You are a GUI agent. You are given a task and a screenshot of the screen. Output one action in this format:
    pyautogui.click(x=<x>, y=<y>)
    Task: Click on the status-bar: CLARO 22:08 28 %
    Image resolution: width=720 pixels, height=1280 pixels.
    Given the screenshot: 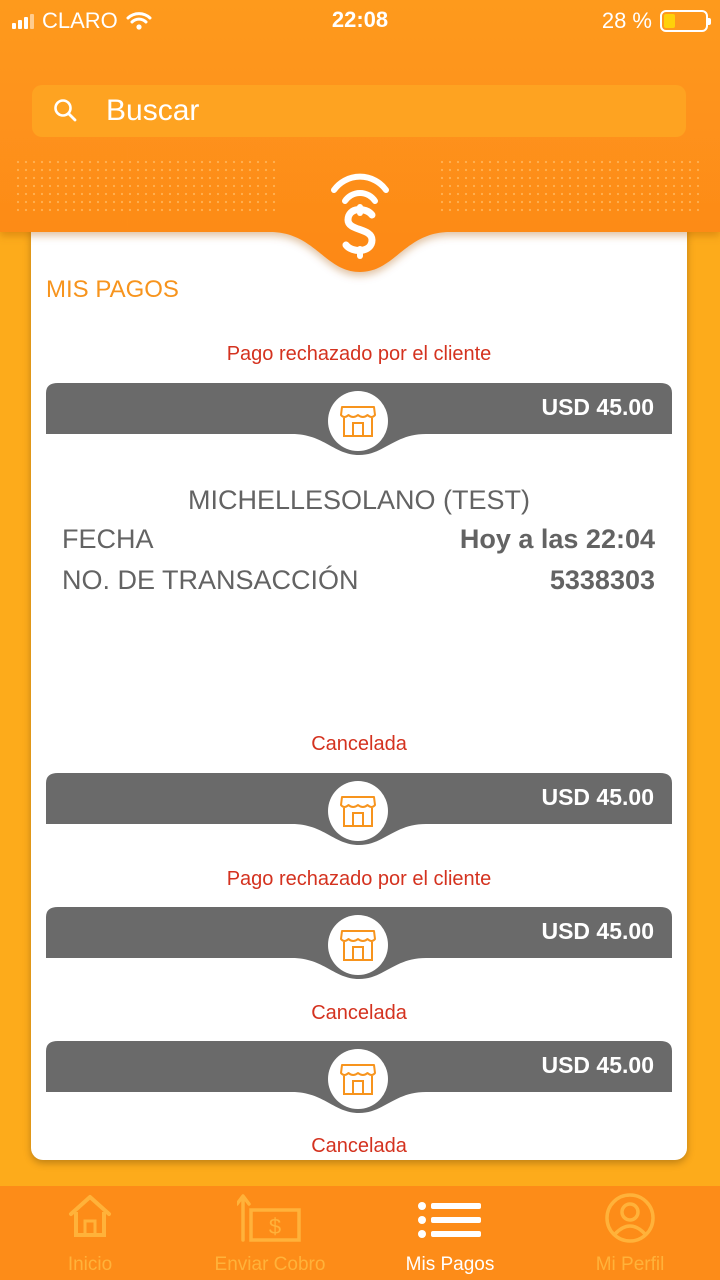 What is the action you would take?
    pyautogui.click(x=360, y=20)
    